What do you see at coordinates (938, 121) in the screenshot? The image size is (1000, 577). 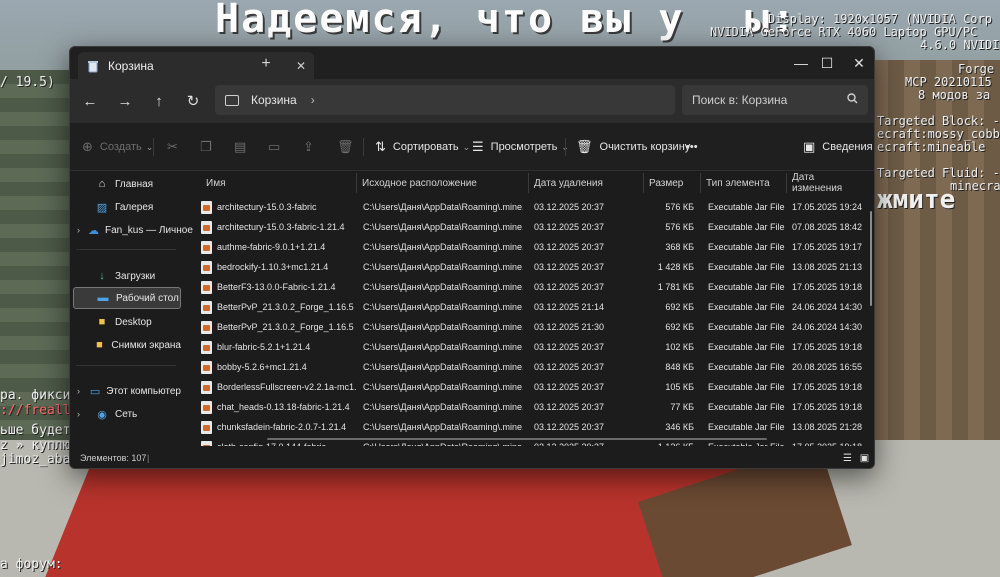 I see `hud-line: Targeted Block: -` at bounding box center [938, 121].